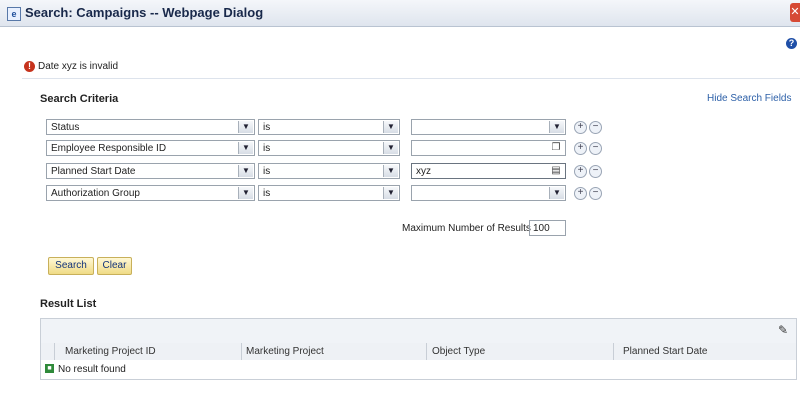  What do you see at coordinates (114, 266) in the screenshot?
I see `clear-button: Clear` at bounding box center [114, 266].